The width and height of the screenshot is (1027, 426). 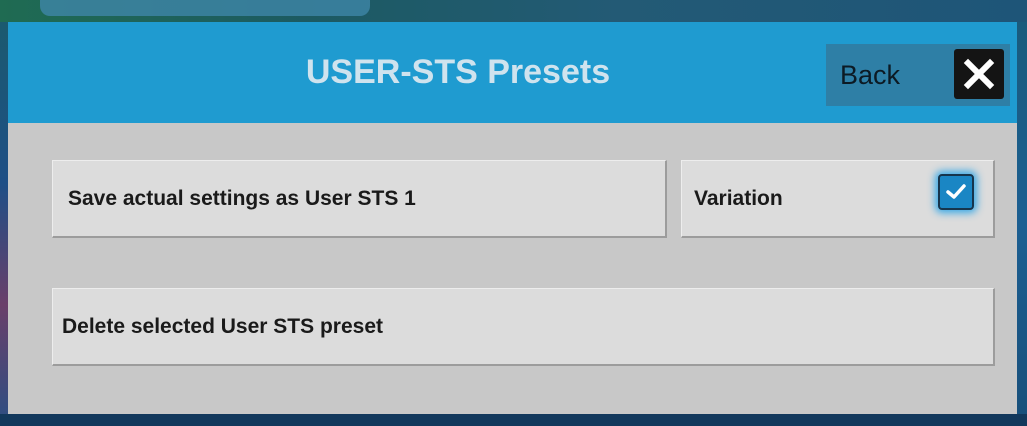 I want to click on dialog-title: USER-STS Presets, so click(x=458, y=72).